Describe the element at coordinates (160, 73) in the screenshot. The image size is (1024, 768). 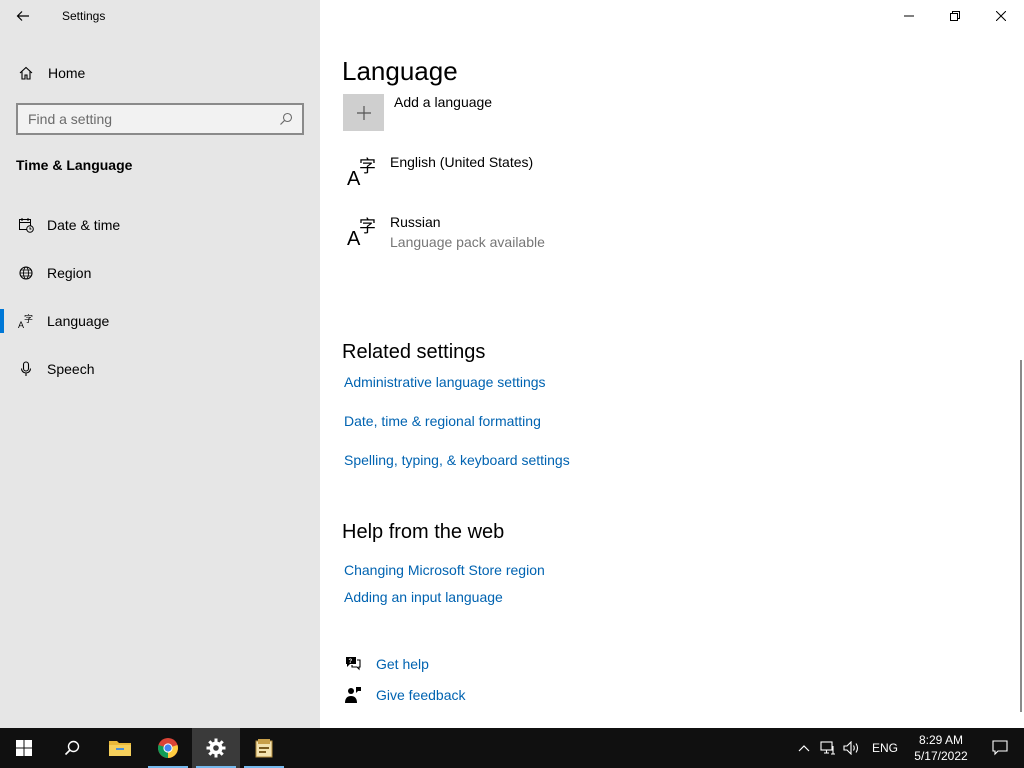
I see `sidebar-item-home: Home` at that location.